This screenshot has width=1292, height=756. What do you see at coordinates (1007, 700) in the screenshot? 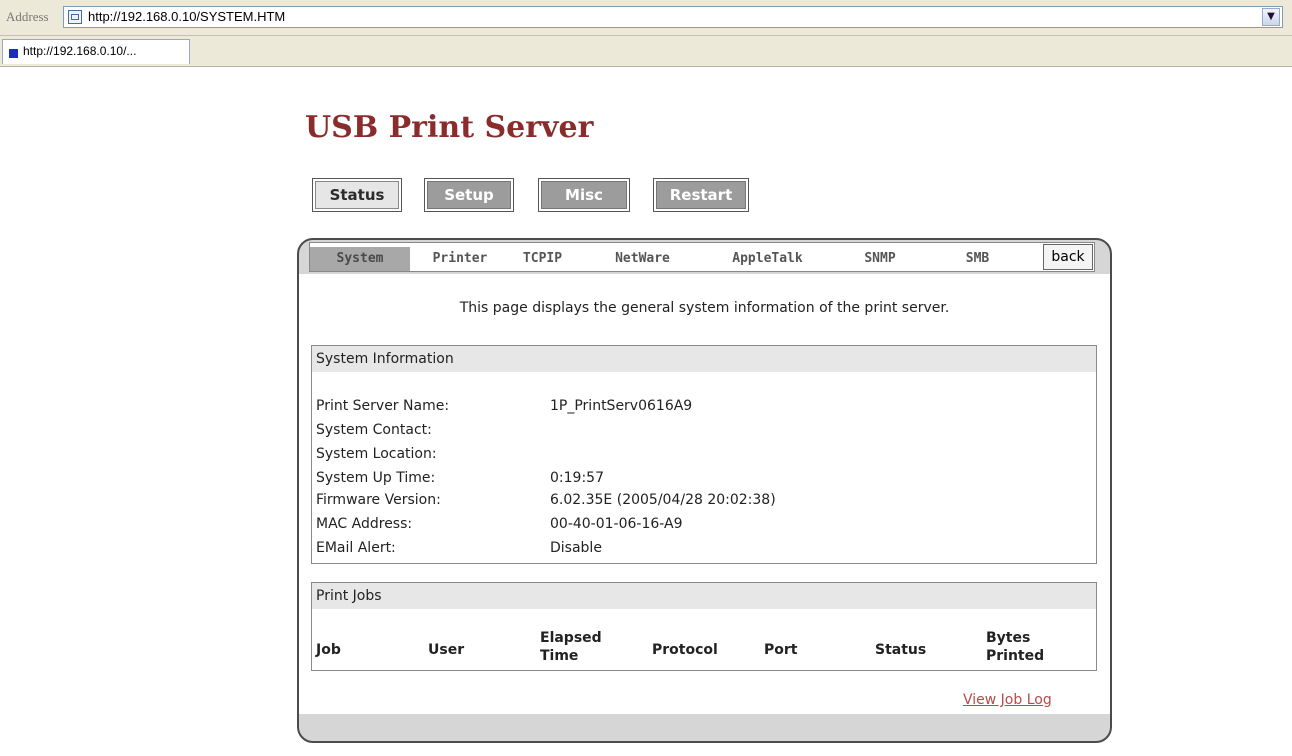
I see `view-job-log-link: View Job Log` at bounding box center [1007, 700].